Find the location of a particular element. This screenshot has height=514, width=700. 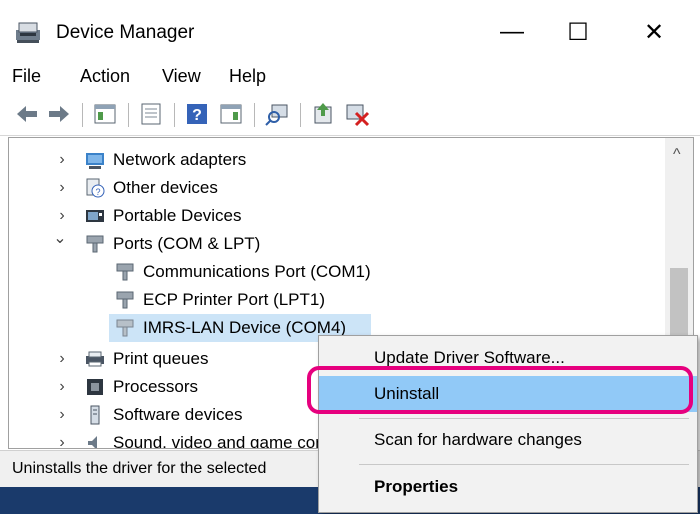

toolbar: ? is located at coordinates (350, 115).